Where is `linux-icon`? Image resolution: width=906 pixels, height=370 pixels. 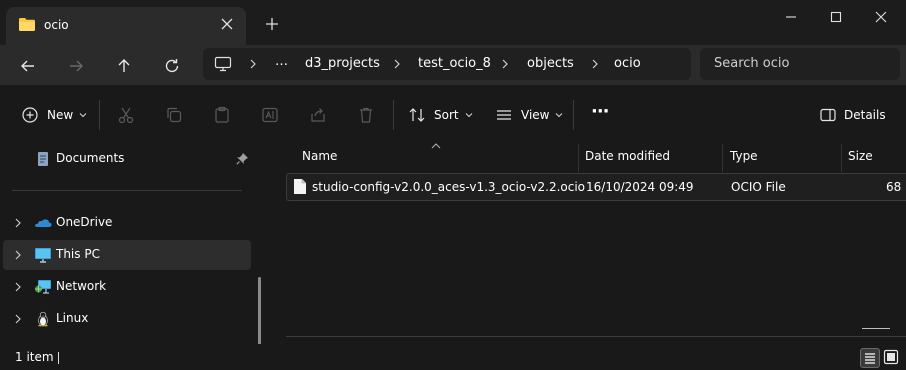
linux-icon is located at coordinates (43, 319).